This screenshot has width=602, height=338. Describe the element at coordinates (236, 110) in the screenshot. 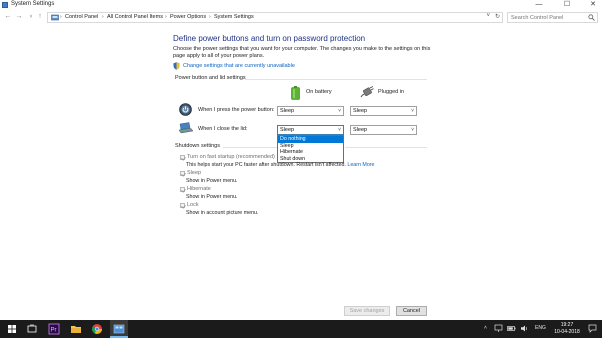

I see `power-button-label: When I press the power button:` at that location.